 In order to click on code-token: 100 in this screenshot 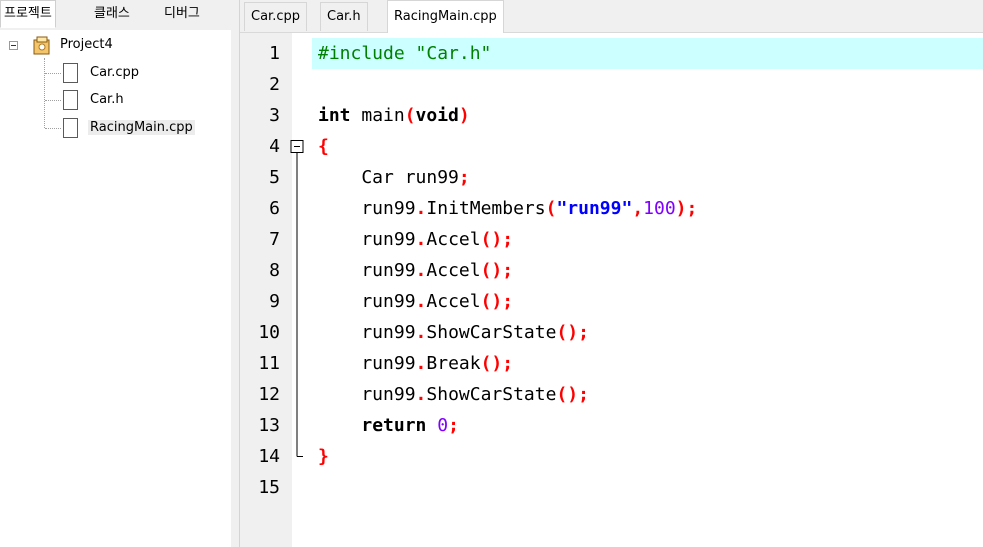, I will do `click(659, 208)`.